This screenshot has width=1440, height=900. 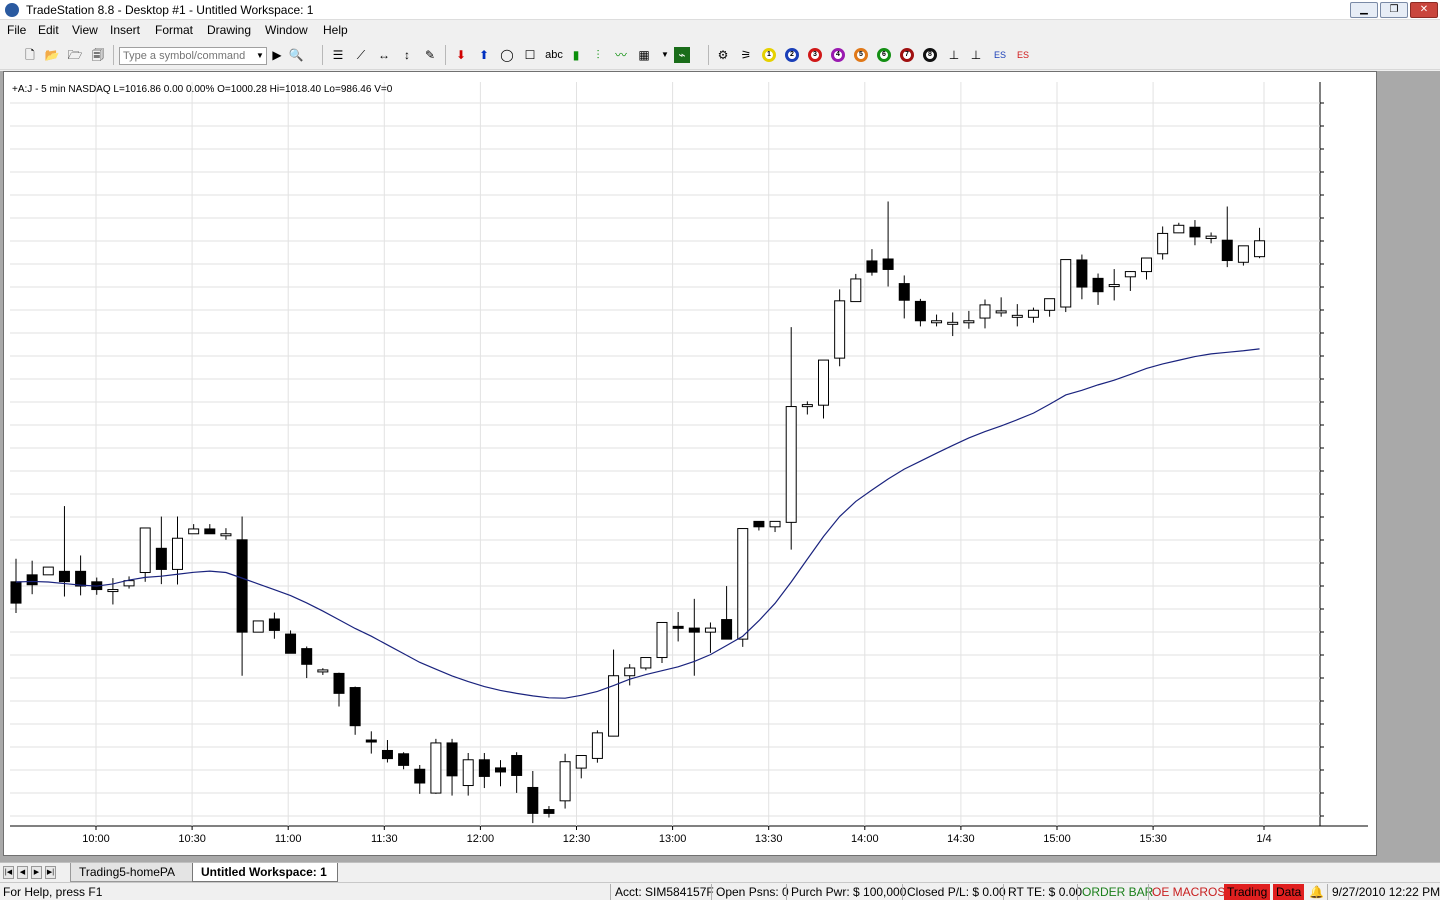 I want to click on purchasing-power-status: Purch Pwr: $ 100,000, so click(x=849, y=892).